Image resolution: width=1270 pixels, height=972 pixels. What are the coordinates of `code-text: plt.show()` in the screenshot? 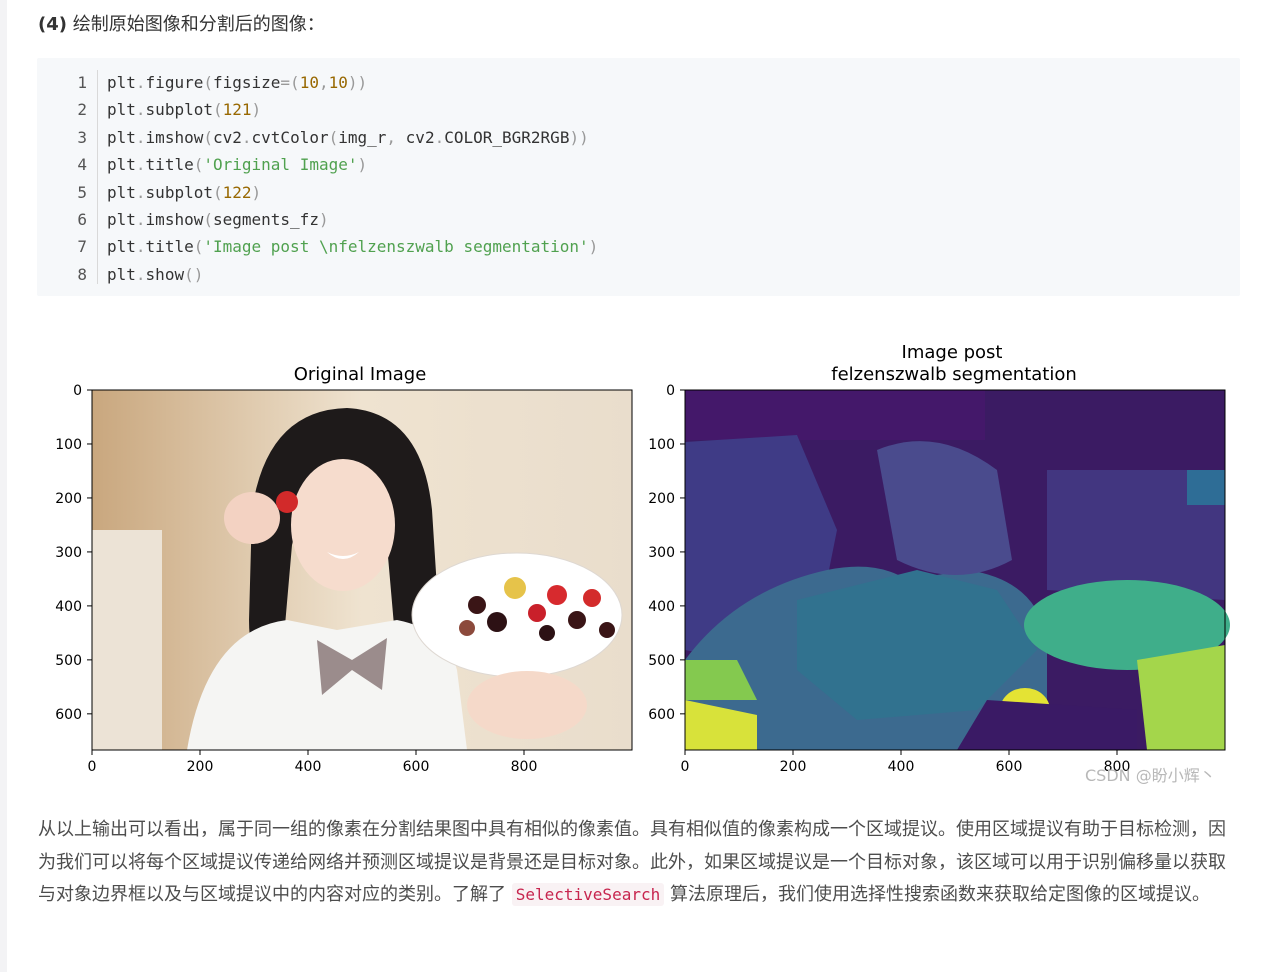 It's located at (155, 274).